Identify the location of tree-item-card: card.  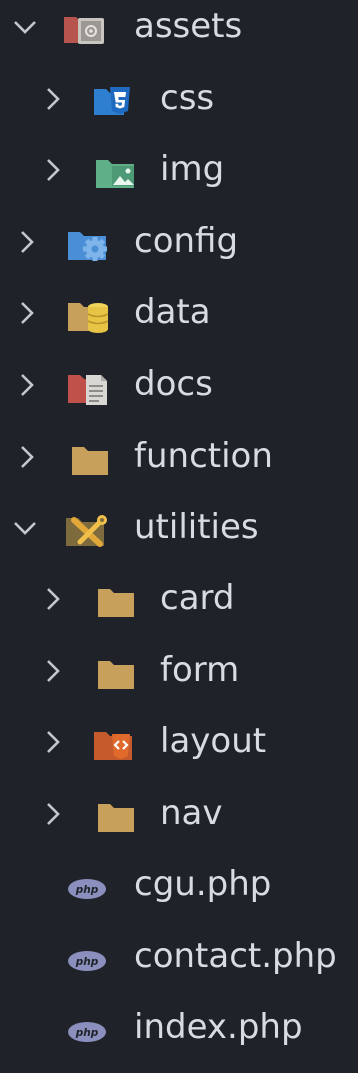
(179, 608).